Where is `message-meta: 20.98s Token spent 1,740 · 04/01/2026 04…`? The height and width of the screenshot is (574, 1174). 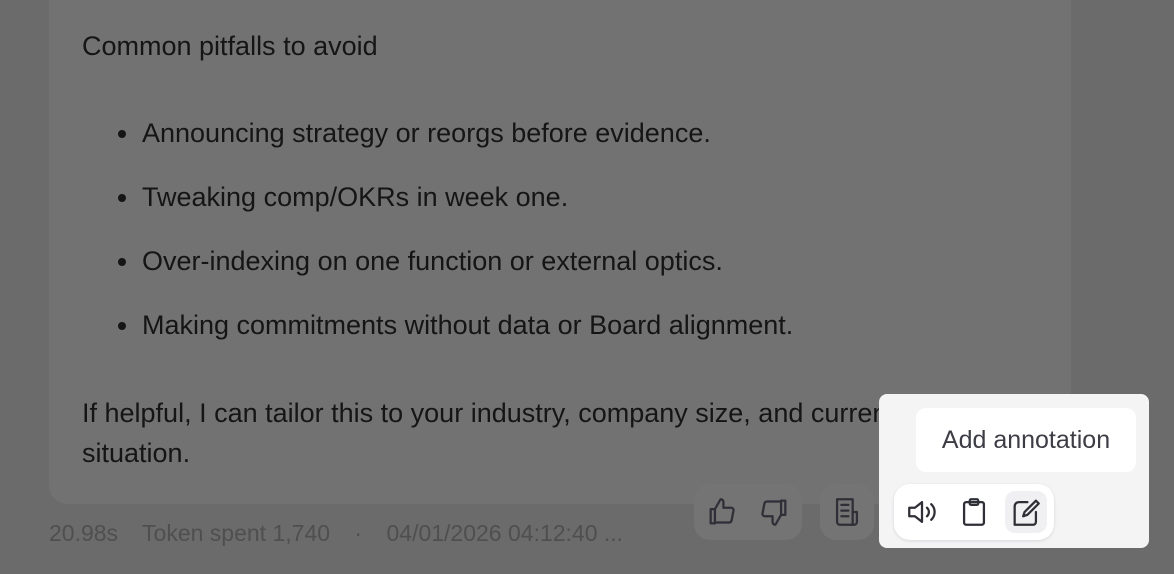
message-meta: 20.98s Token spent 1,740 · 04/01/2026 04… is located at coordinates (345, 533).